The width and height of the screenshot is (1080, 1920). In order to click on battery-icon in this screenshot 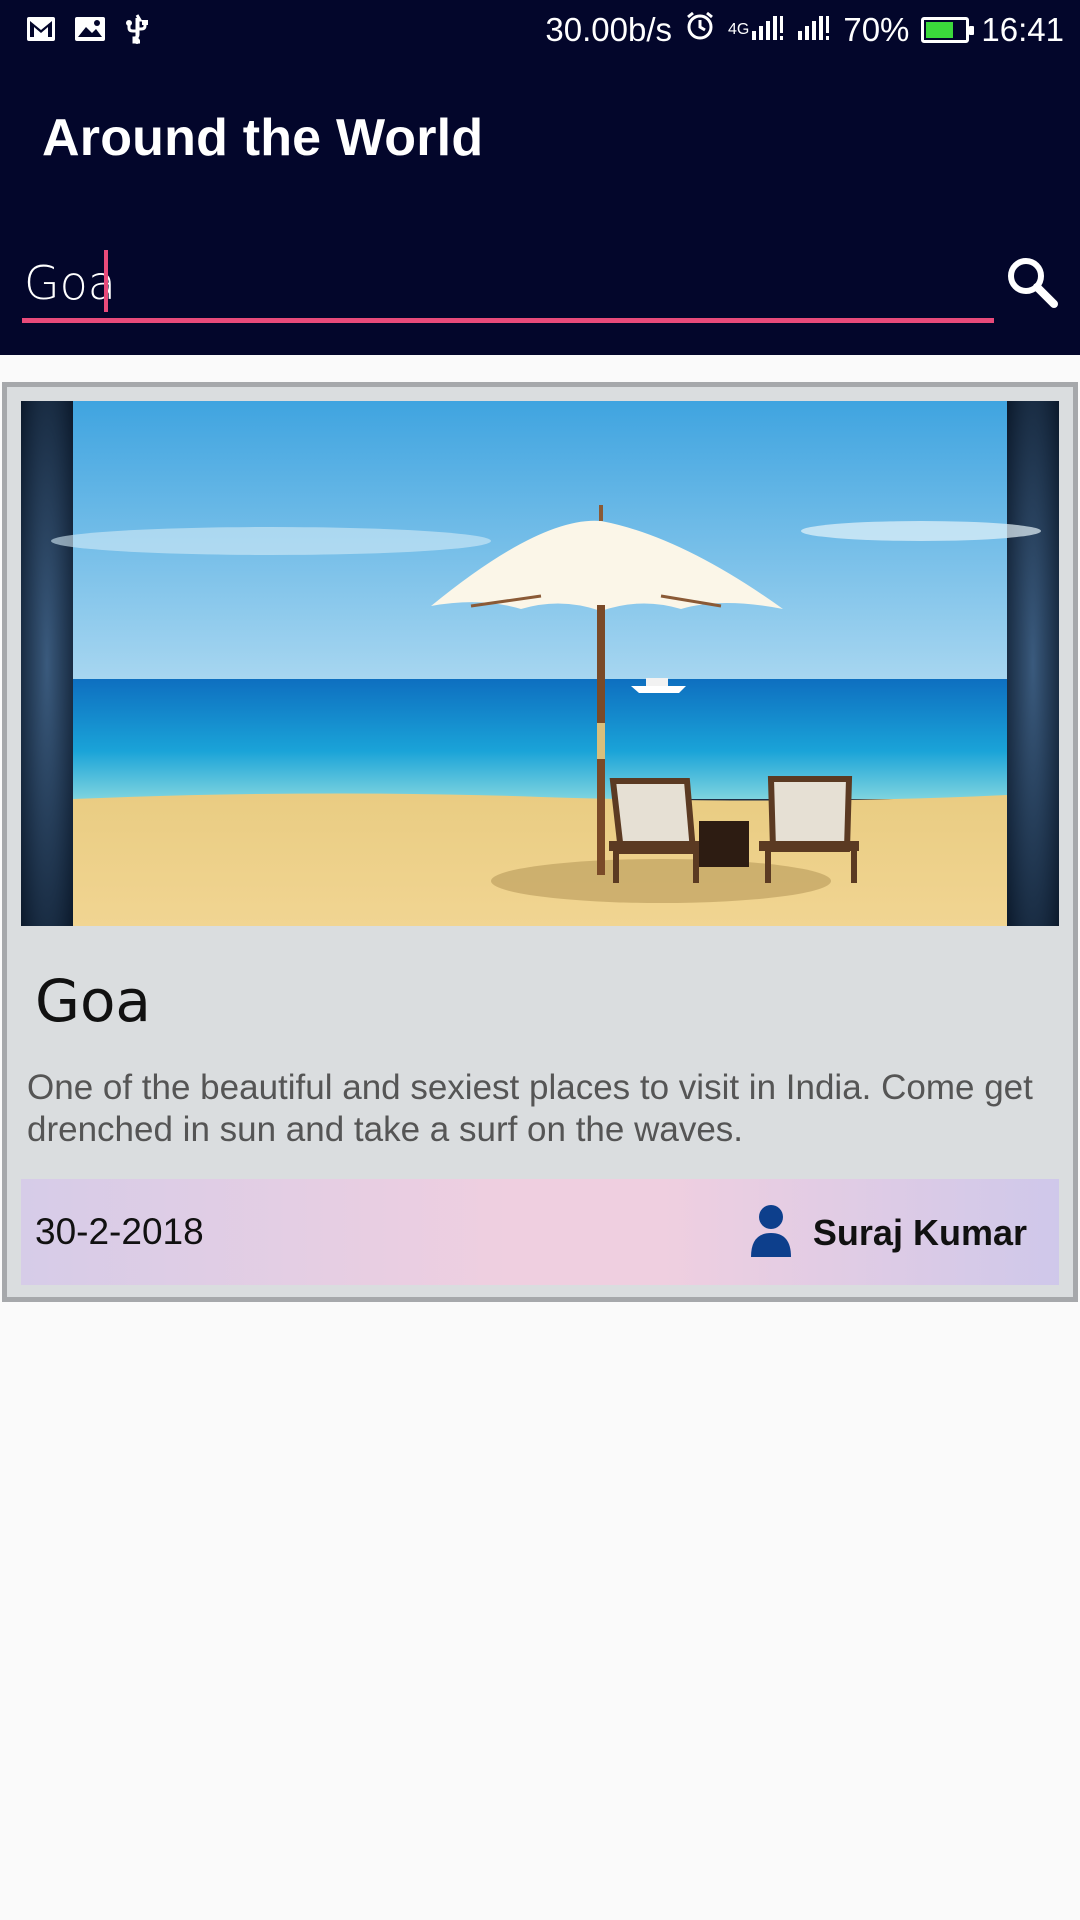, I will do `click(948, 30)`.